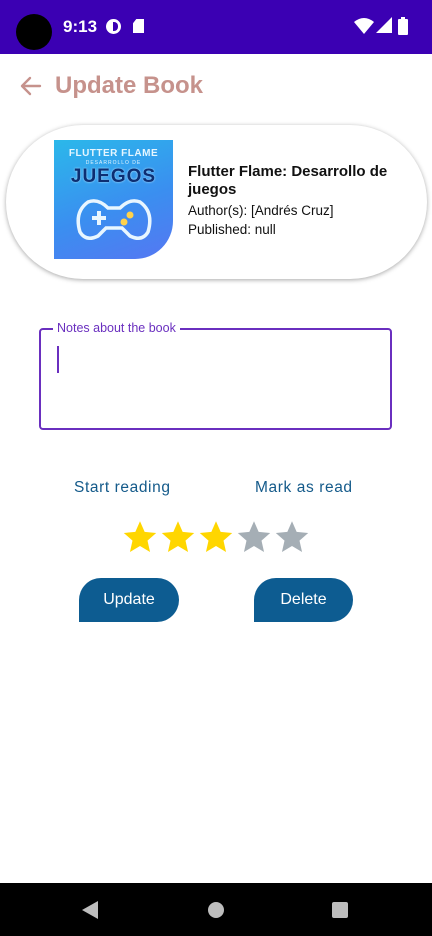 This screenshot has width=432, height=936. I want to click on gamepad-icon, so click(114, 219).